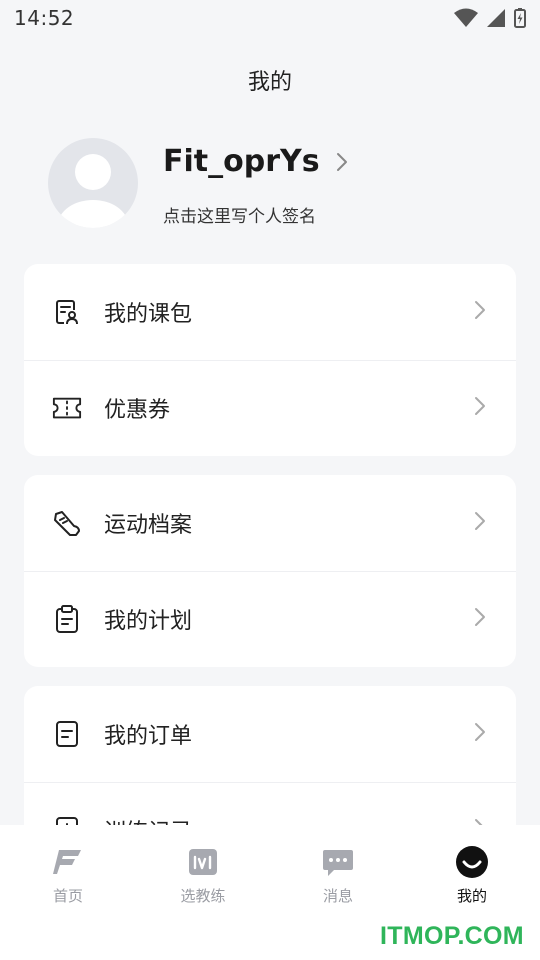 The width and height of the screenshot is (540, 960). I want to click on home-logo-icon, so click(67, 862).